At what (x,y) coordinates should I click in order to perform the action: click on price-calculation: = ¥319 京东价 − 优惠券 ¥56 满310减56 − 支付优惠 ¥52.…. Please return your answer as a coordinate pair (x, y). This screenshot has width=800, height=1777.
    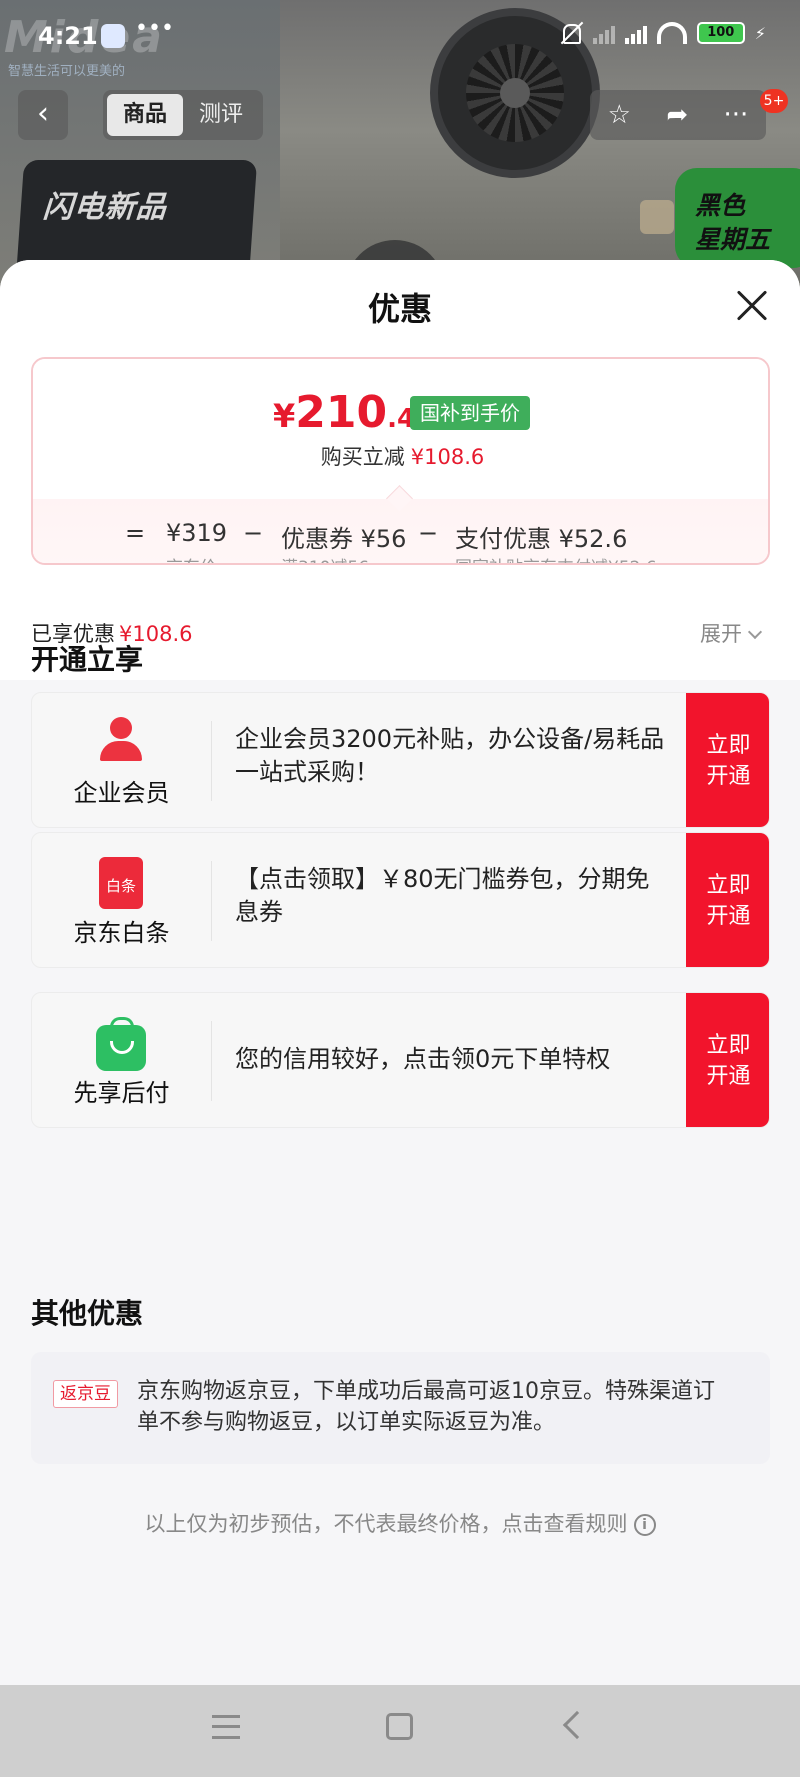
    Looking at the image, I should click on (400, 531).